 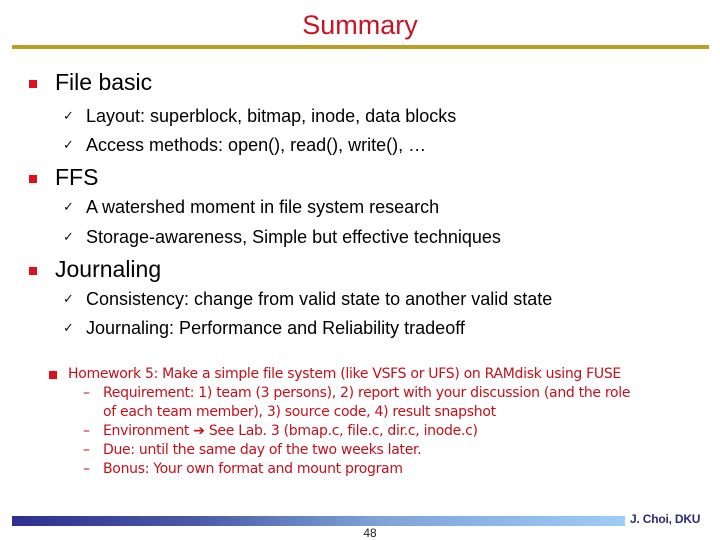 I want to click on footer-gradient-bar, so click(x=318, y=521).